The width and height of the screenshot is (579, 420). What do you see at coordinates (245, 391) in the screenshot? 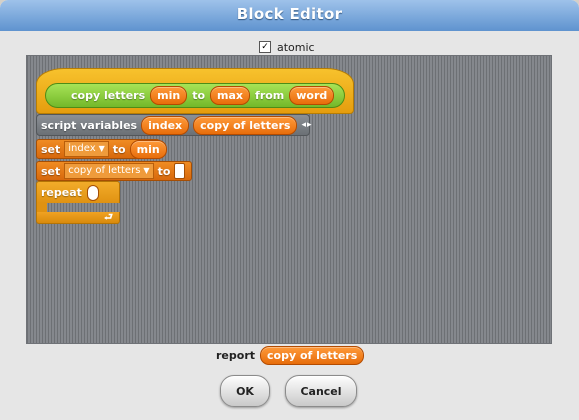
I see `ok-button: OK` at bounding box center [245, 391].